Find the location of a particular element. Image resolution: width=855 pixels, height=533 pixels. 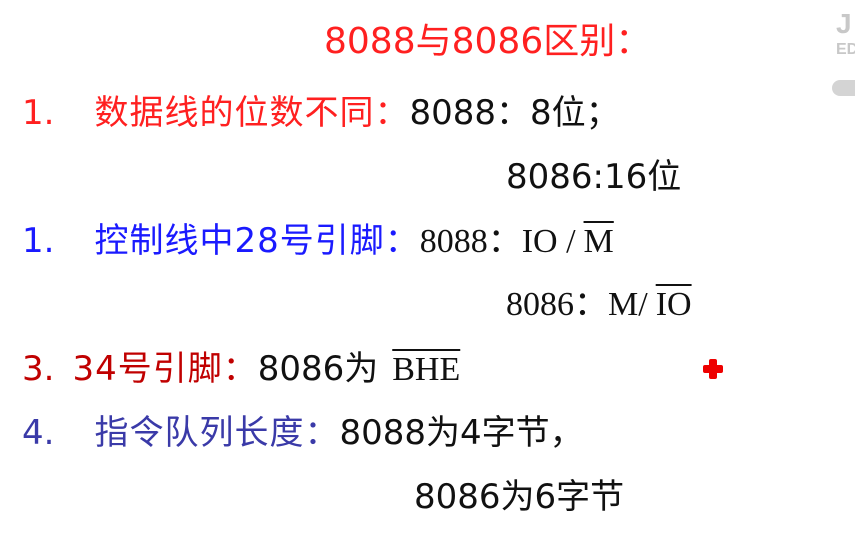

item-label: 数据线的位数不同： is located at coordinates (252, 113).